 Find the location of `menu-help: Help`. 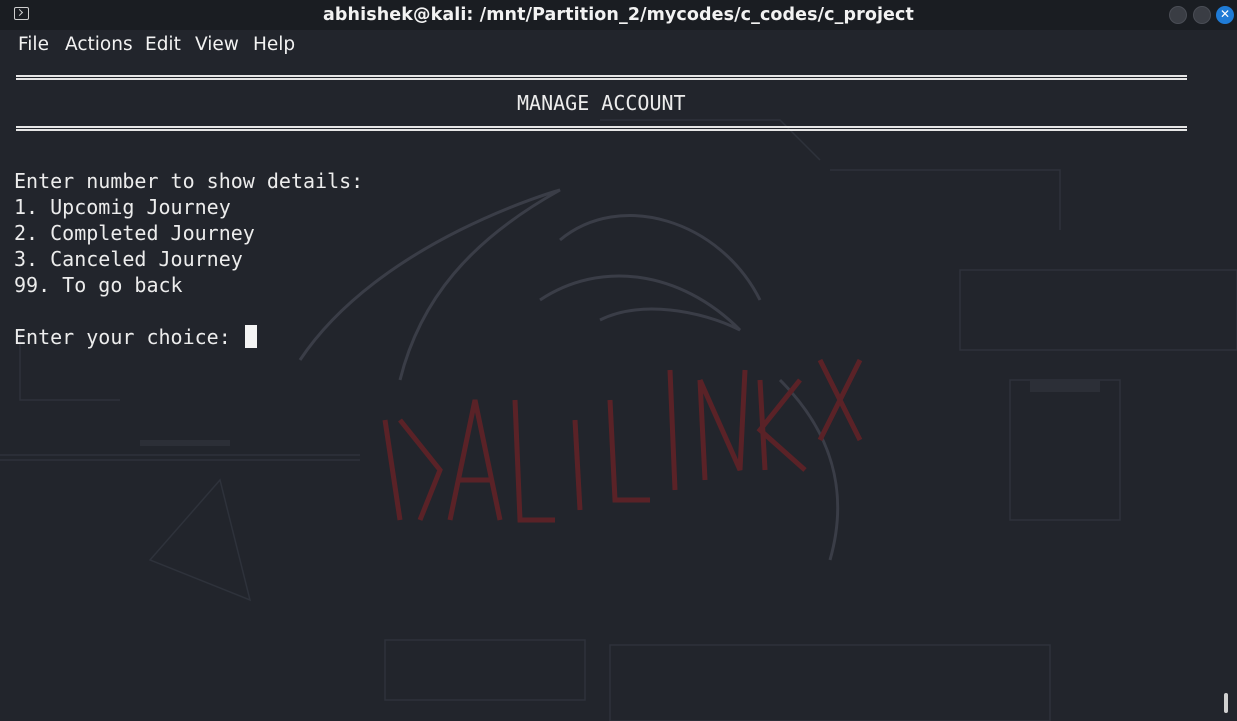

menu-help: Help is located at coordinates (274, 44).